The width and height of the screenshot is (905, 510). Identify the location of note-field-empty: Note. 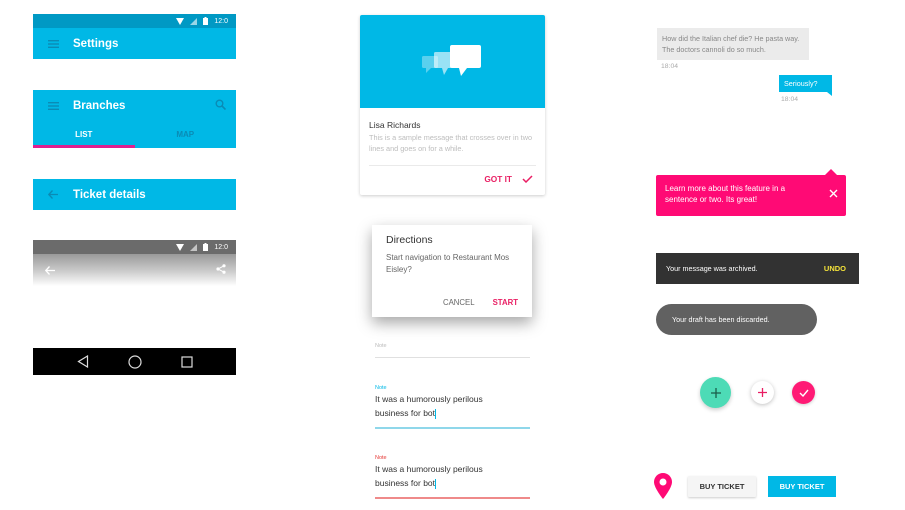
(452, 350).